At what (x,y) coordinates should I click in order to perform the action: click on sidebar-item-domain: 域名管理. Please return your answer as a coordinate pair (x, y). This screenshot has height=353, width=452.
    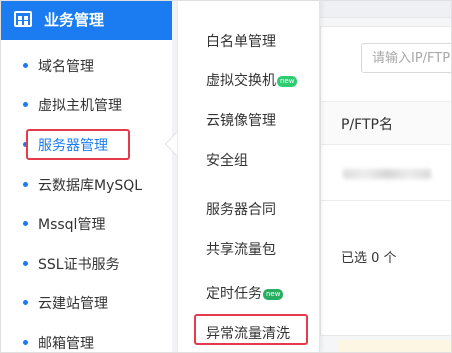
    Looking at the image, I should click on (86, 66).